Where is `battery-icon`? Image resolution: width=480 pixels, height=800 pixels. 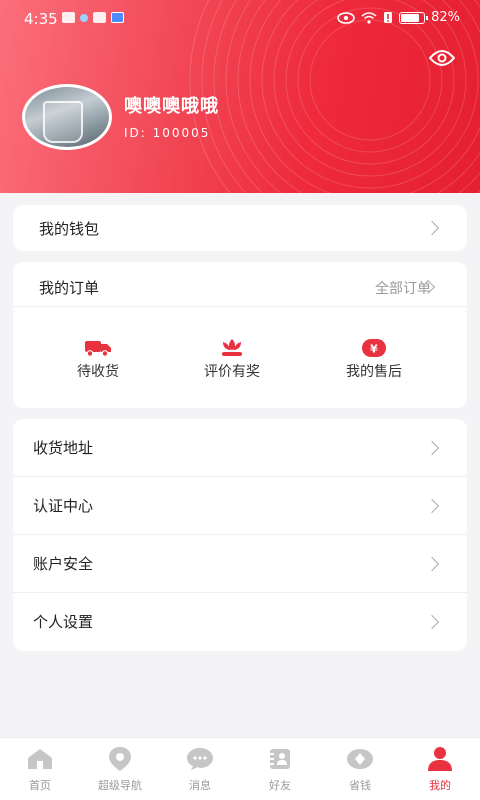
battery-icon is located at coordinates (414, 17).